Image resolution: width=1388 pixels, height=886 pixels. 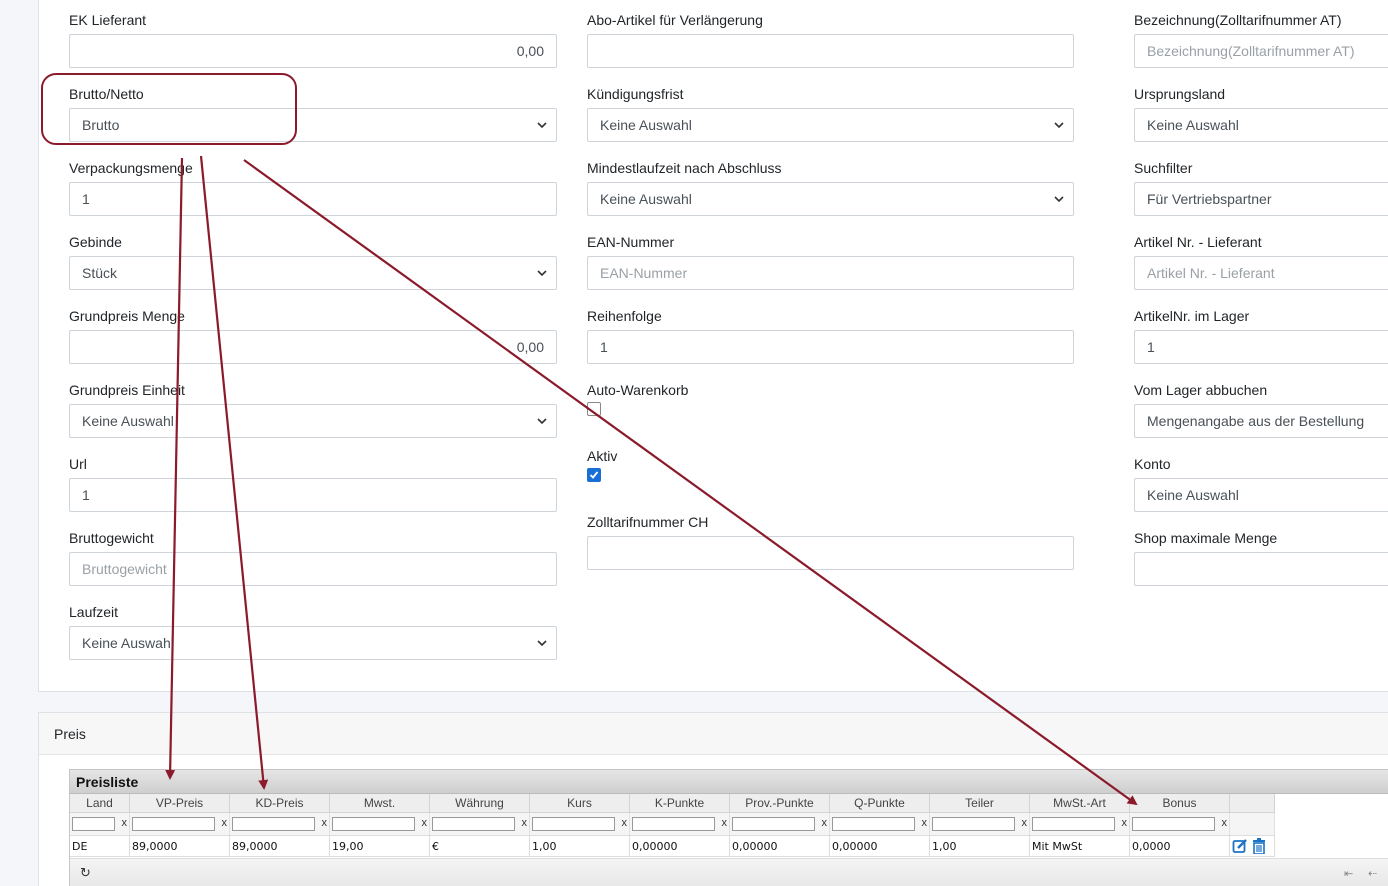 What do you see at coordinates (1261, 273) in the screenshot?
I see `input-artikel-nr-lieferant: Artikel Nr. - Lieferant` at bounding box center [1261, 273].